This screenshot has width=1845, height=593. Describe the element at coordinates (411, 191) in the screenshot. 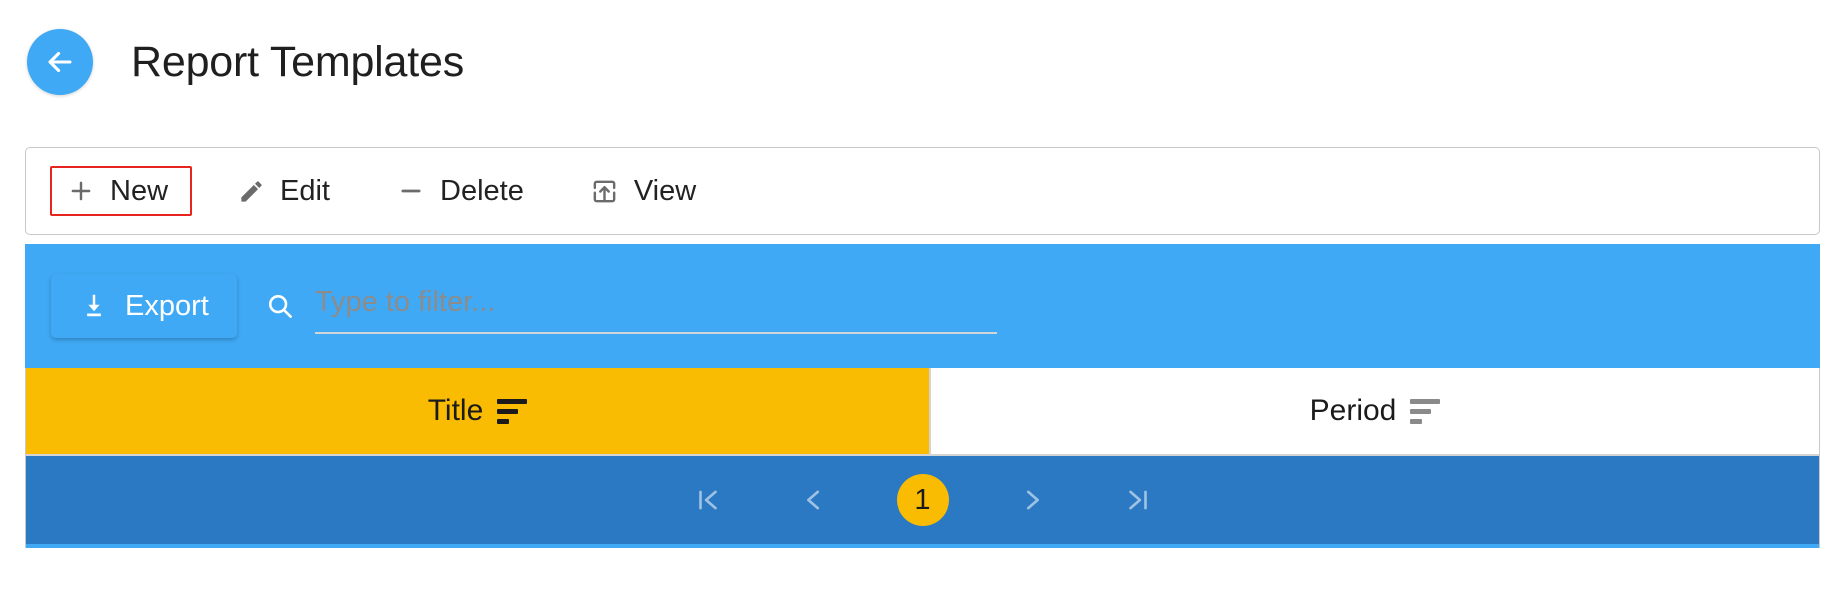

I see `minus-icon` at that location.